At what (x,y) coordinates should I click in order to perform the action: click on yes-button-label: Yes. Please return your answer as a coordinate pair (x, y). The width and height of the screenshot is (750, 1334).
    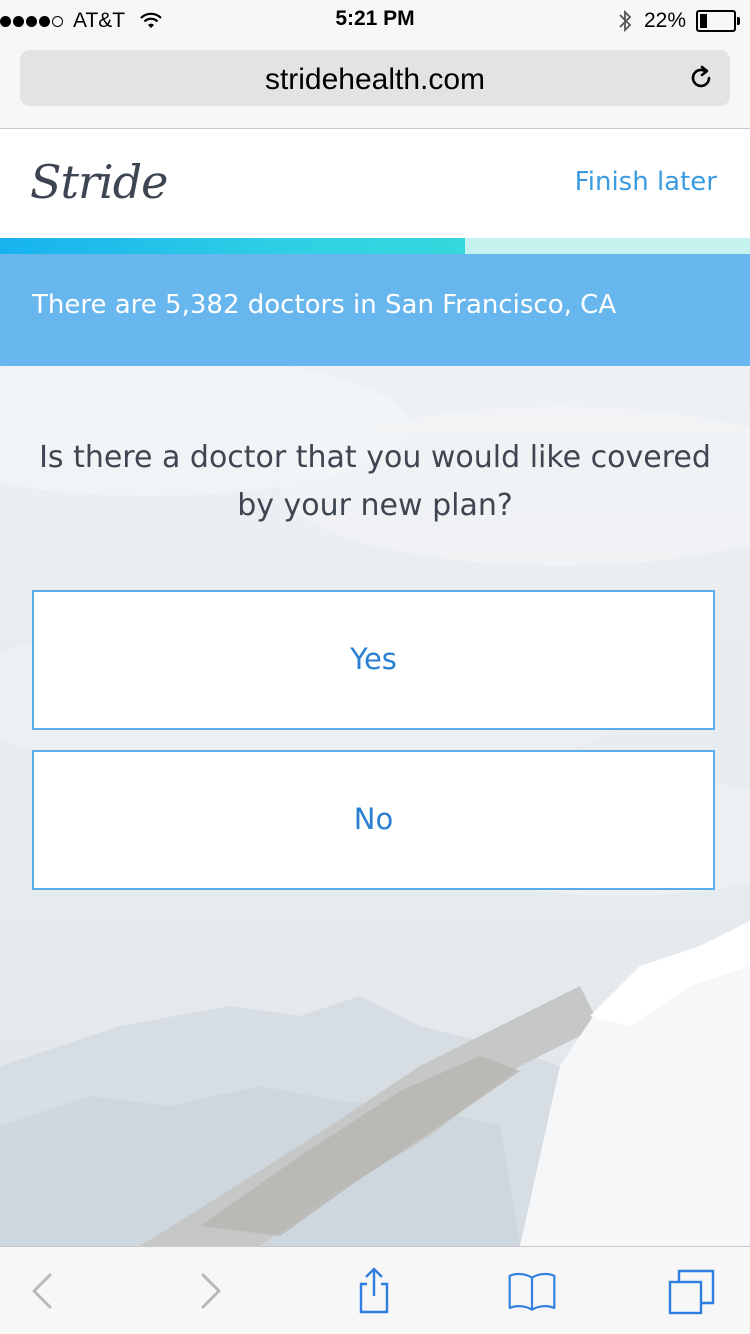
    Looking at the image, I should click on (373, 659).